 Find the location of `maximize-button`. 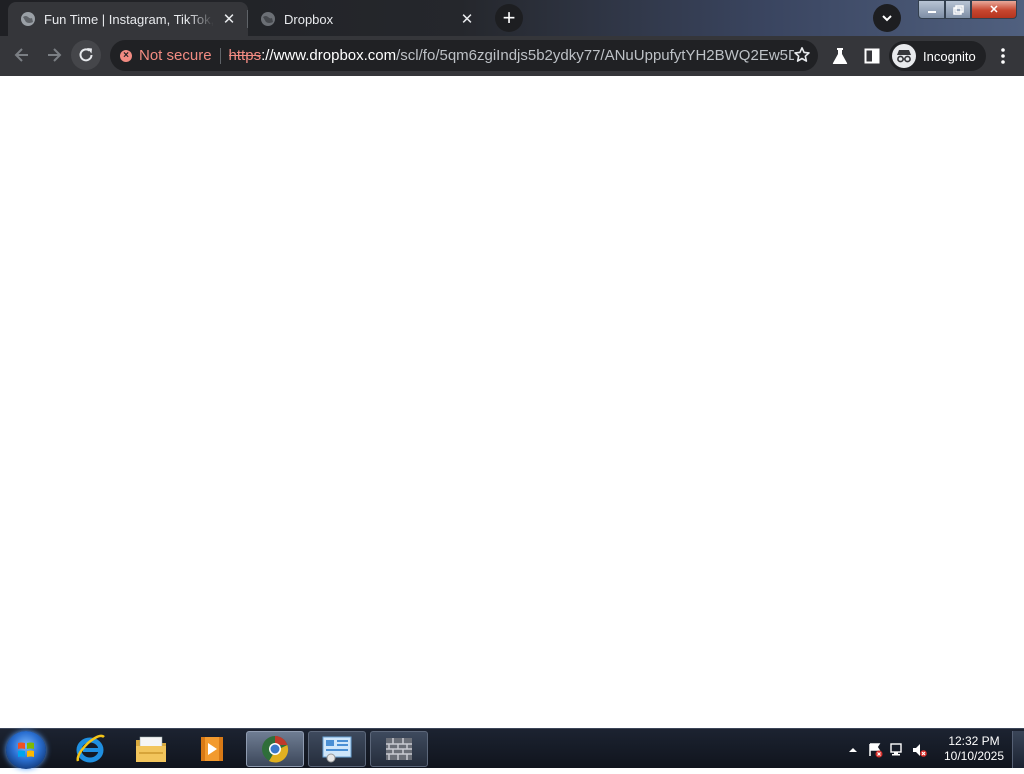

maximize-button is located at coordinates (958, 9).